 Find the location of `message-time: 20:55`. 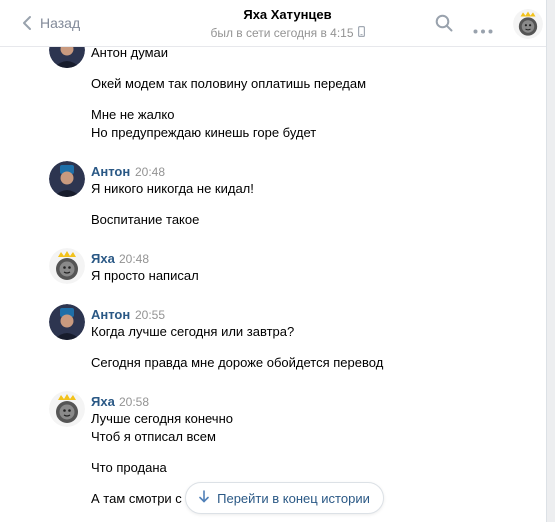

message-time: 20:55 is located at coordinates (150, 315).